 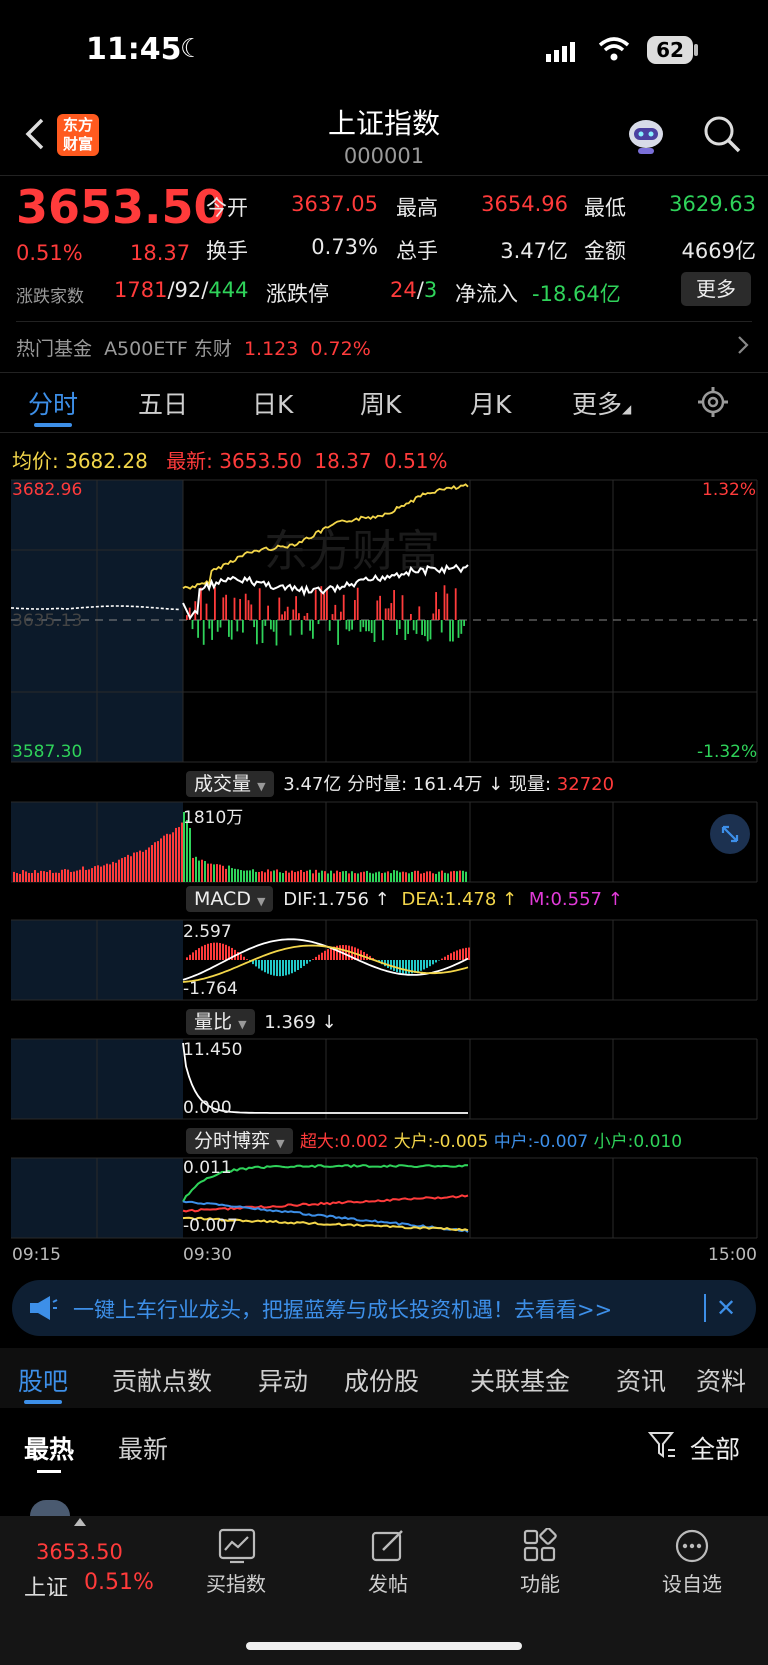 What do you see at coordinates (743, 345) in the screenshot?
I see `chevron-right-icon` at bounding box center [743, 345].